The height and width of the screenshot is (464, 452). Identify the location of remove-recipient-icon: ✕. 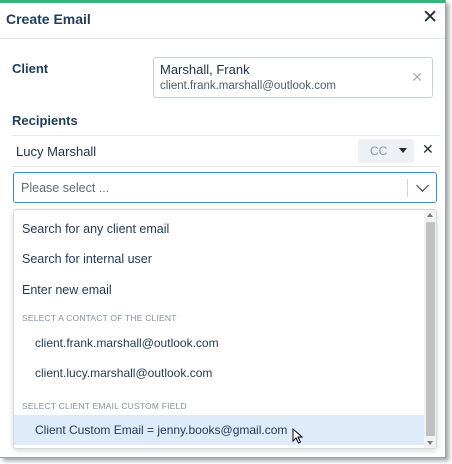
(428, 149).